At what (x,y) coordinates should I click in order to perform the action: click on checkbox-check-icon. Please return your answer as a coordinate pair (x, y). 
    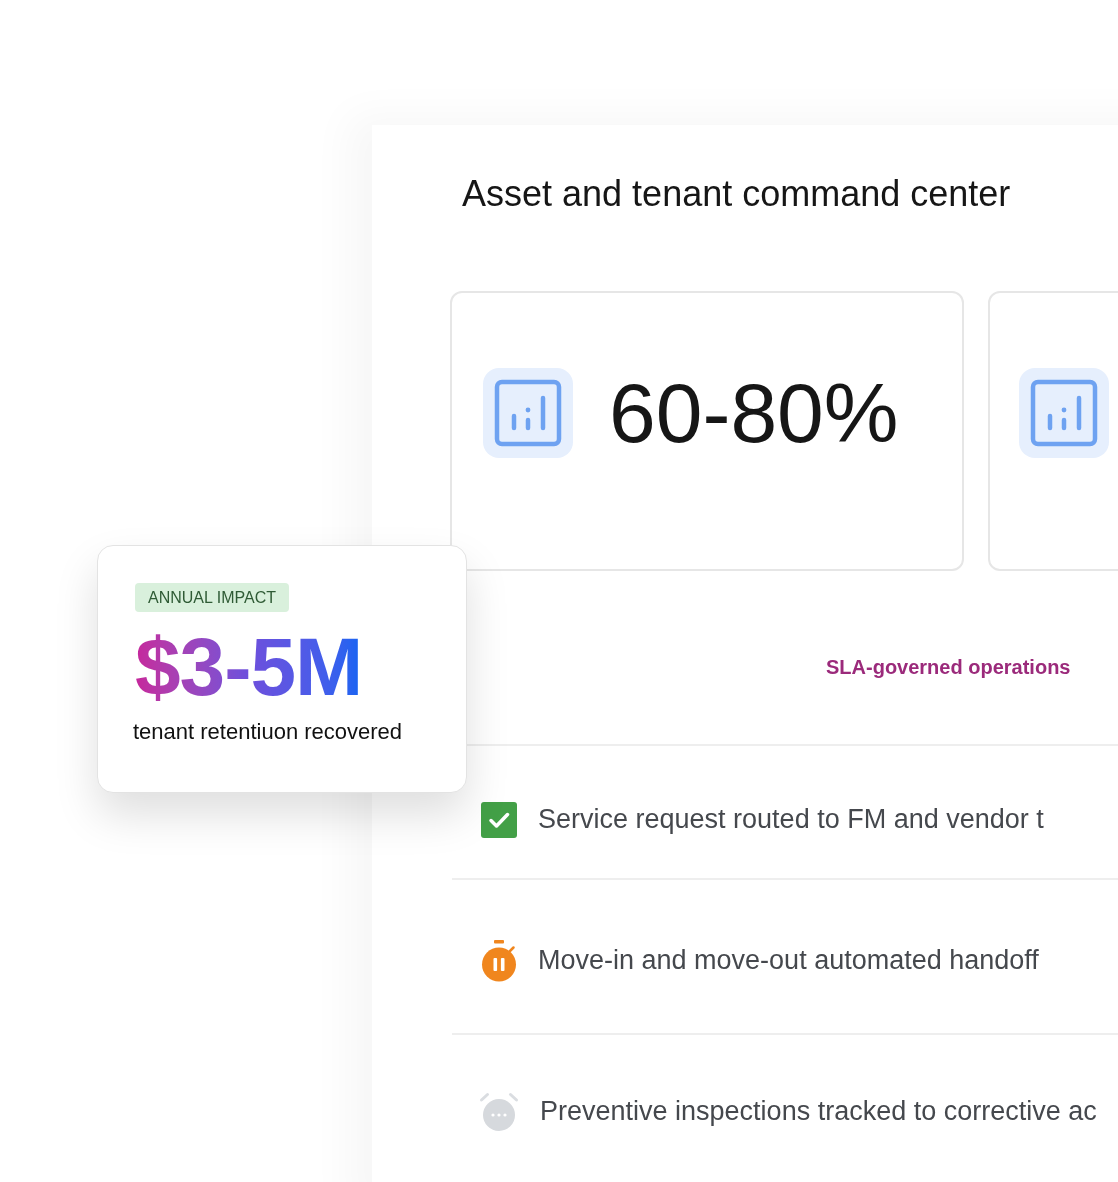
    Looking at the image, I should click on (499, 820).